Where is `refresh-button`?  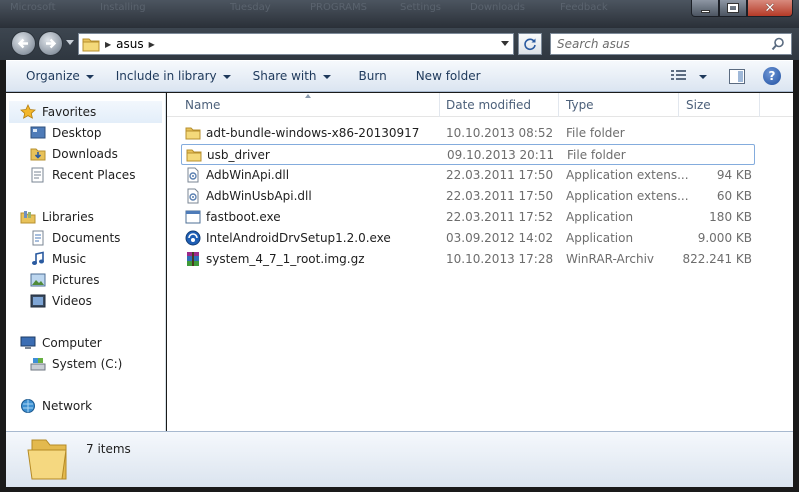
refresh-button is located at coordinates (530, 44).